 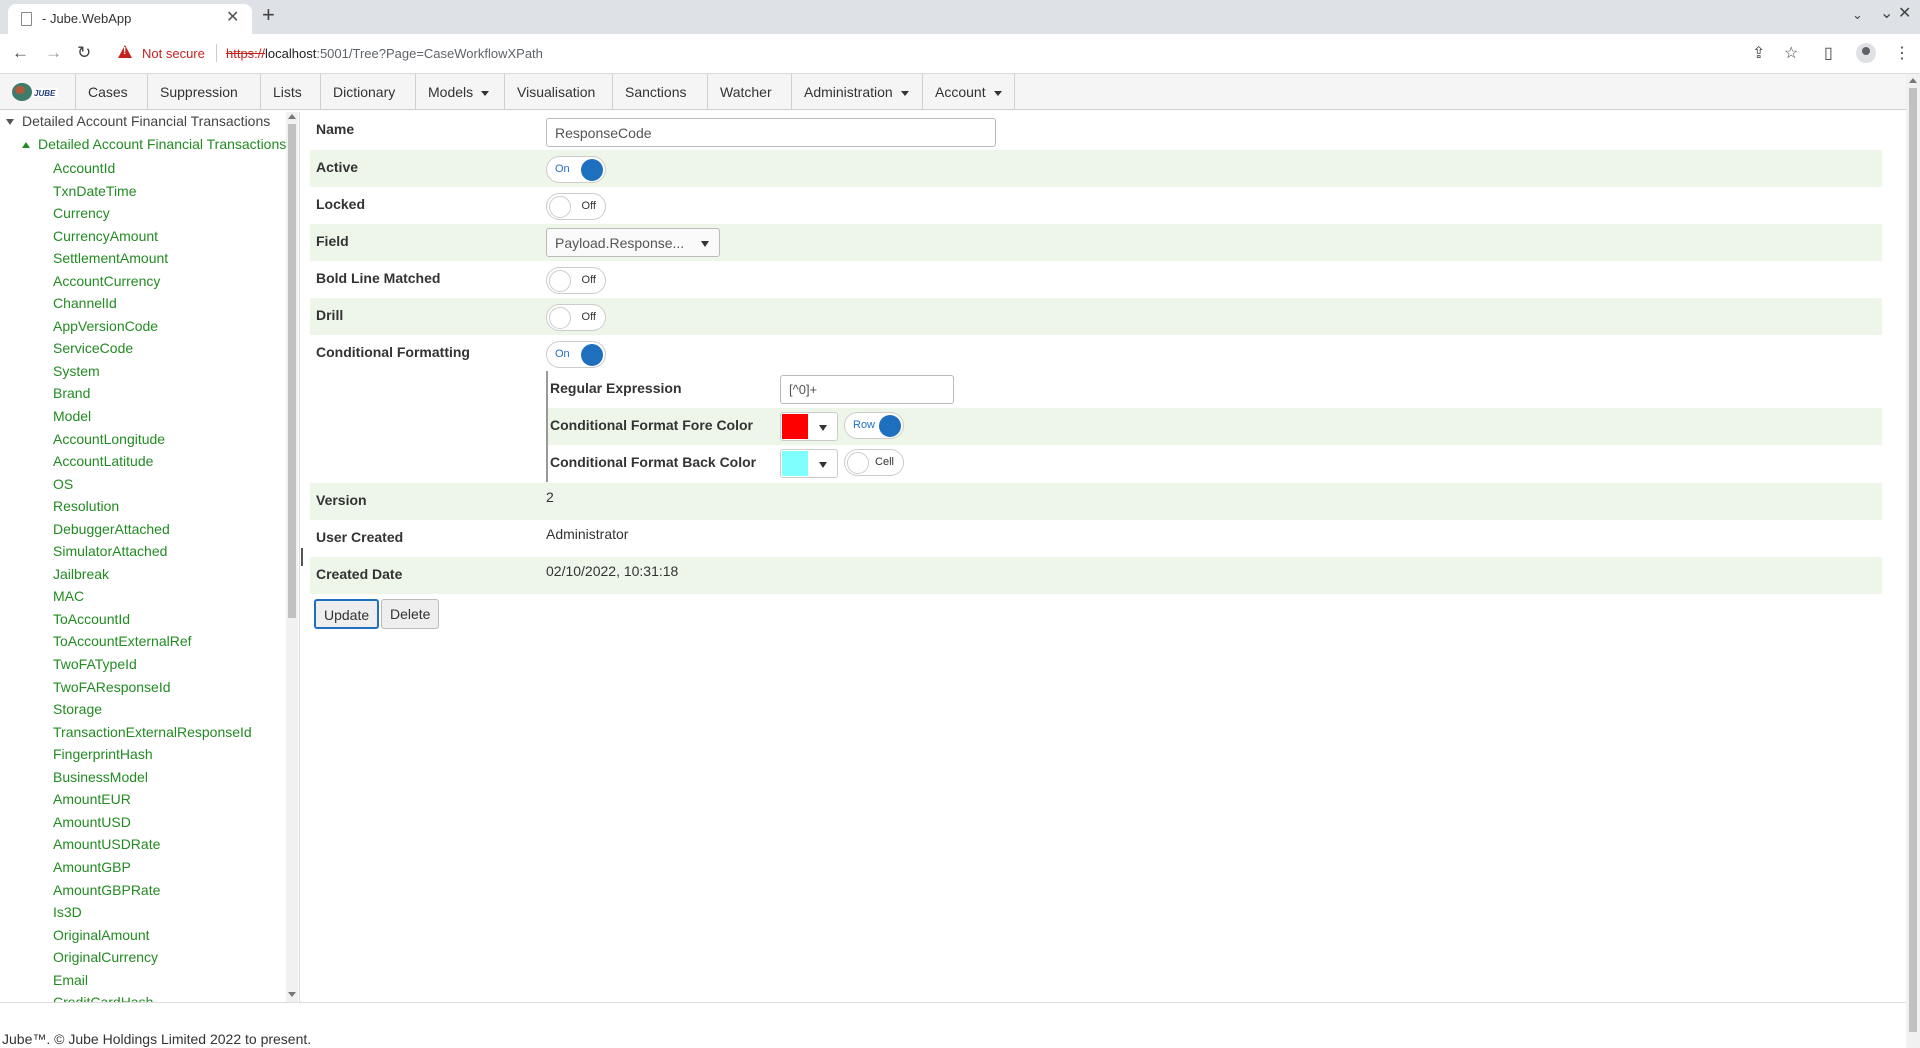 What do you see at coordinates (152, 393) in the screenshot?
I see `tree-item: Brand` at bounding box center [152, 393].